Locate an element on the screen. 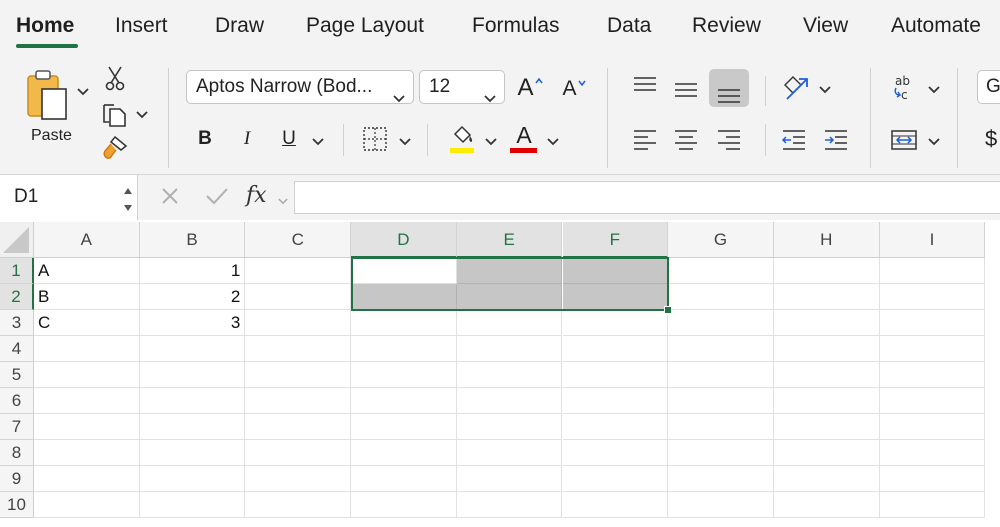  cell-a6 is located at coordinates (87, 401).